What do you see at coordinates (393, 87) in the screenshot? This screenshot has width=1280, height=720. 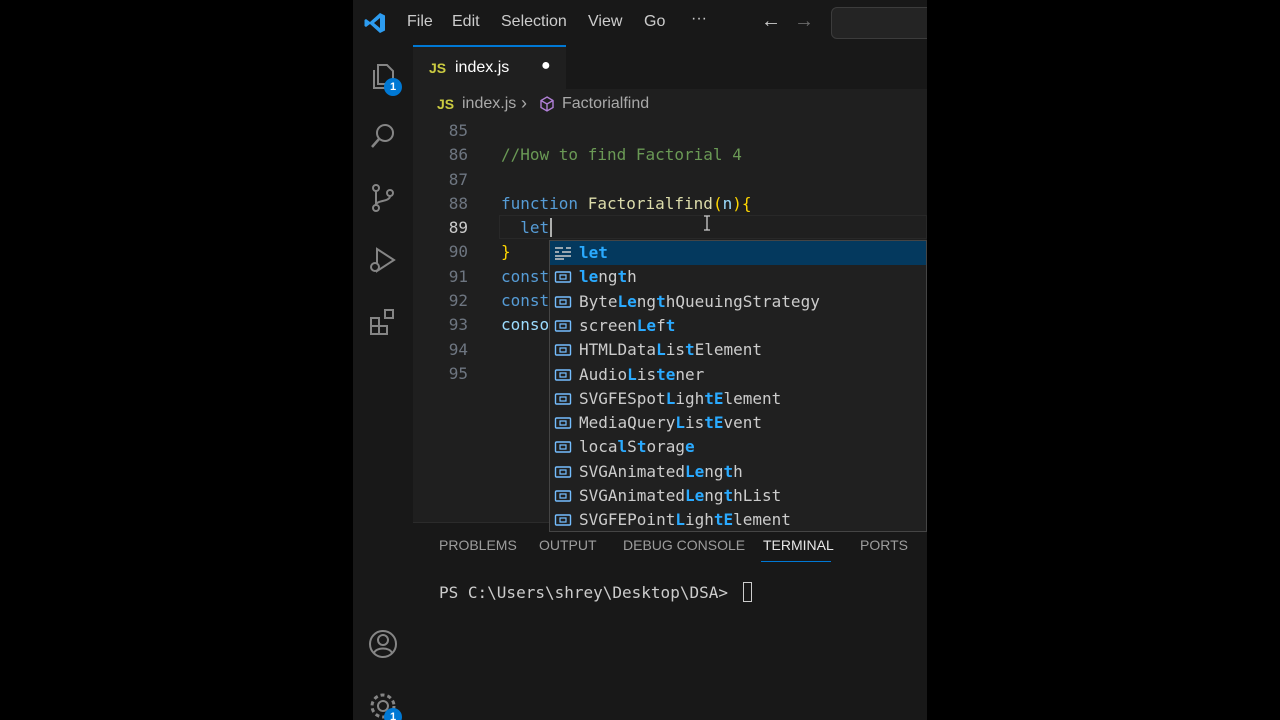 I see `explorer-badge: 1` at bounding box center [393, 87].